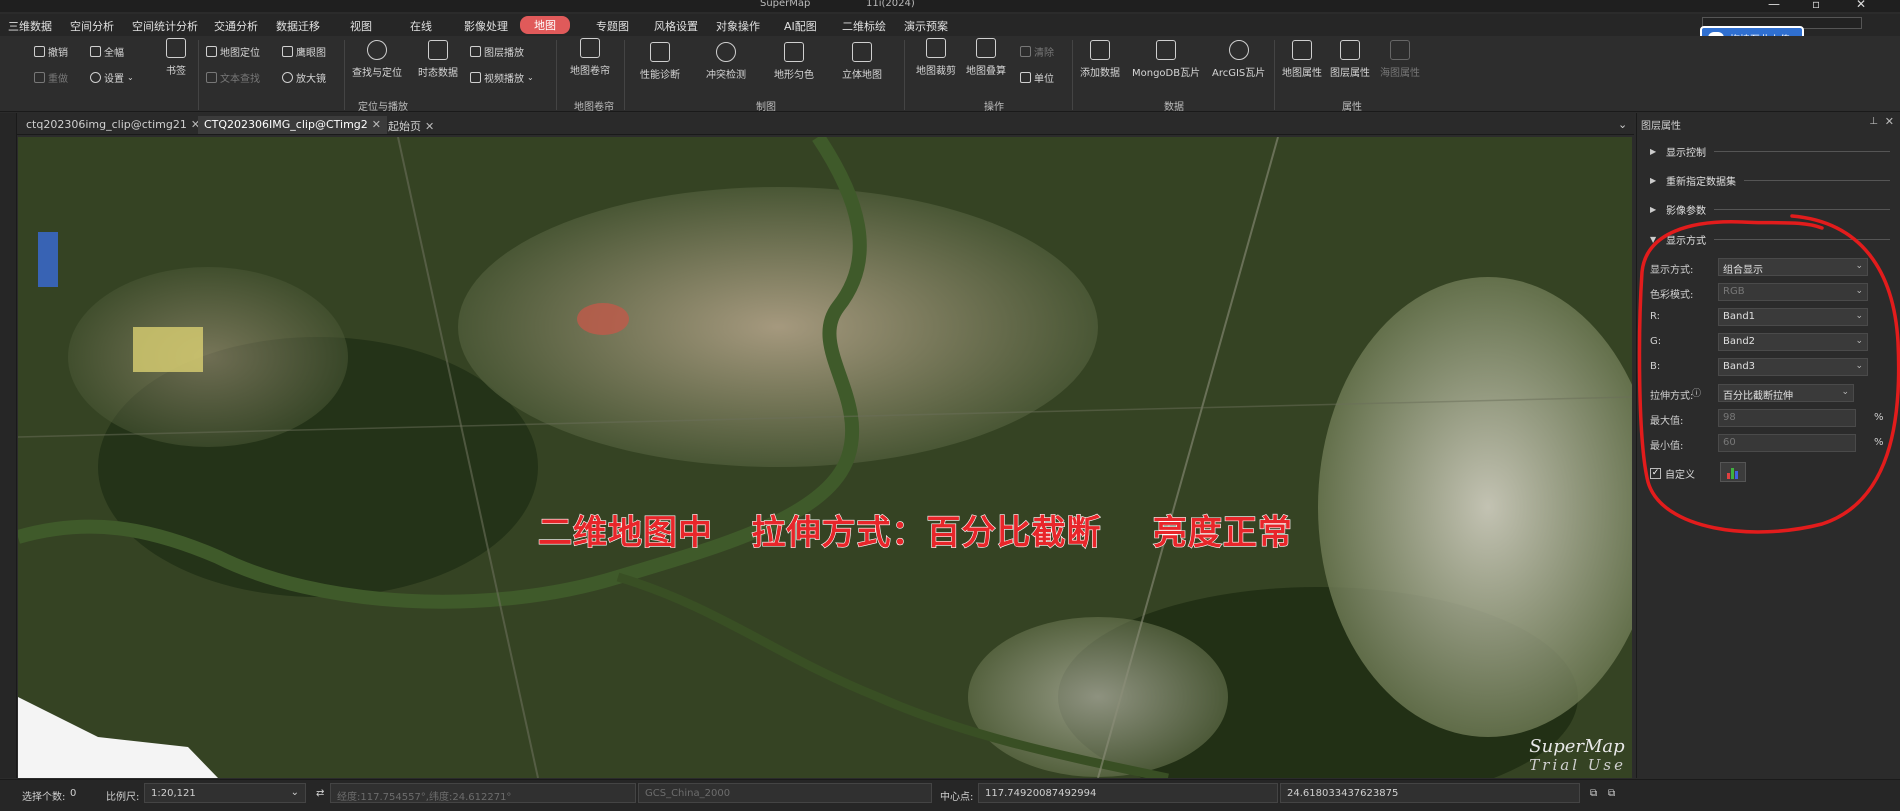 Image resolution: width=1900 pixels, height=811 pixels. I want to click on full-extent-button: 全幅, so click(107, 51).